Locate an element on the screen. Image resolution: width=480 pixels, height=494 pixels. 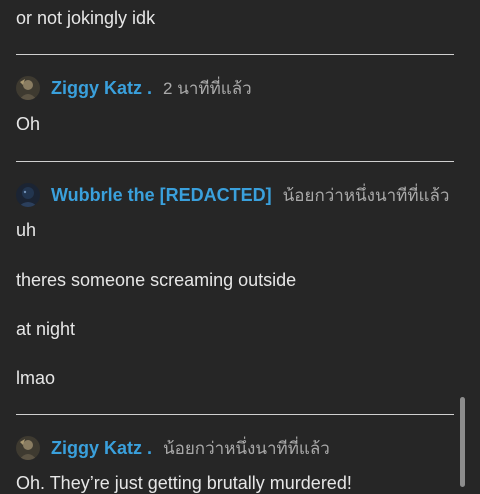
scrollbar-thumb is located at coordinates (462, 442).